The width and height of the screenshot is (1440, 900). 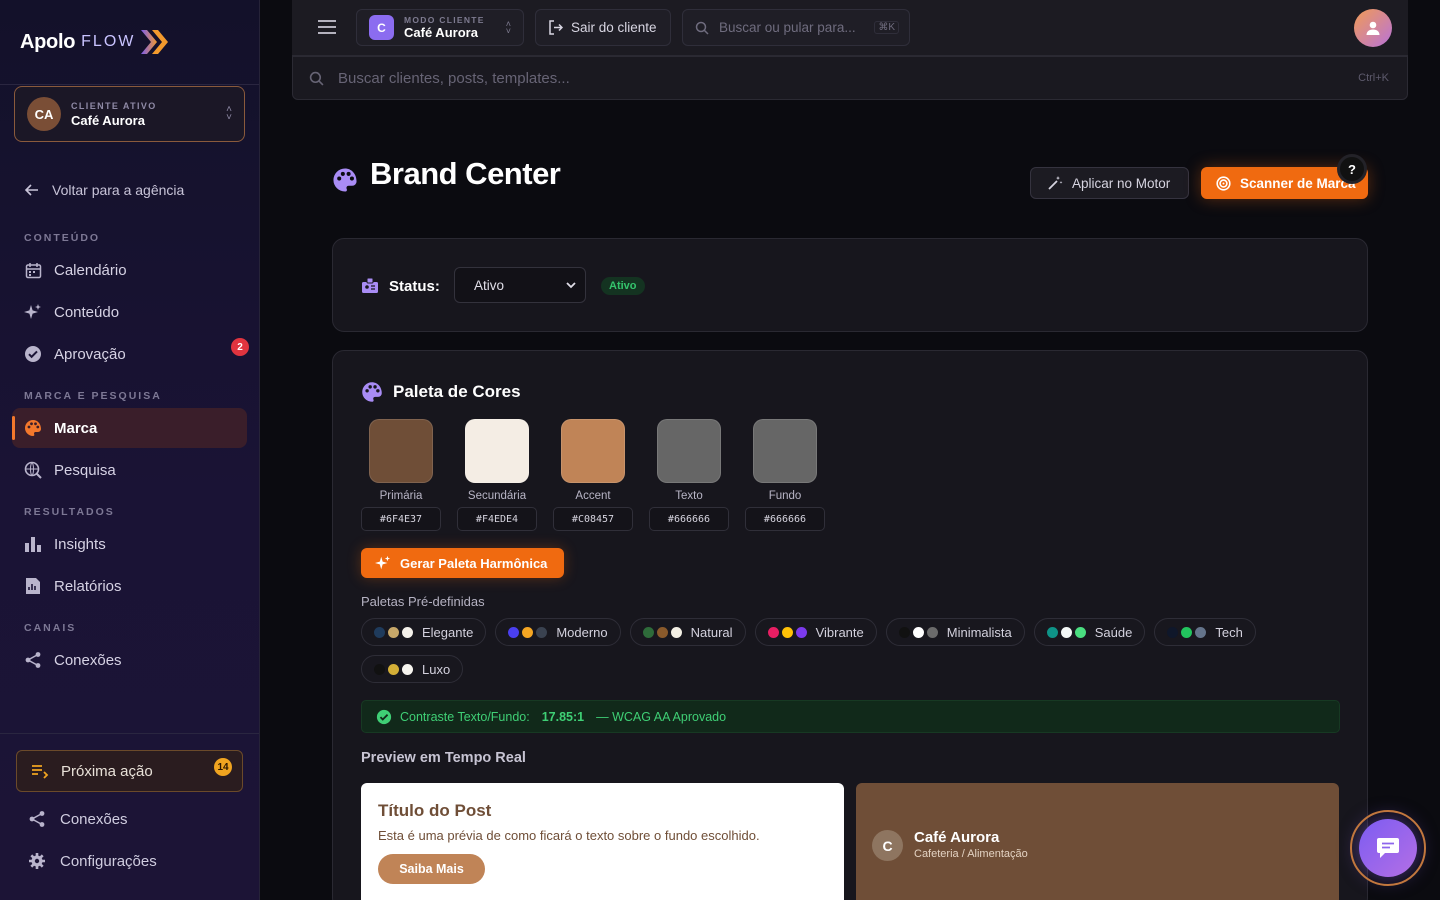 What do you see at coordinates (431, 869) in the screenshot?
I see `learn-more-button: Saiba Mais` at bounding box center [431, 869].